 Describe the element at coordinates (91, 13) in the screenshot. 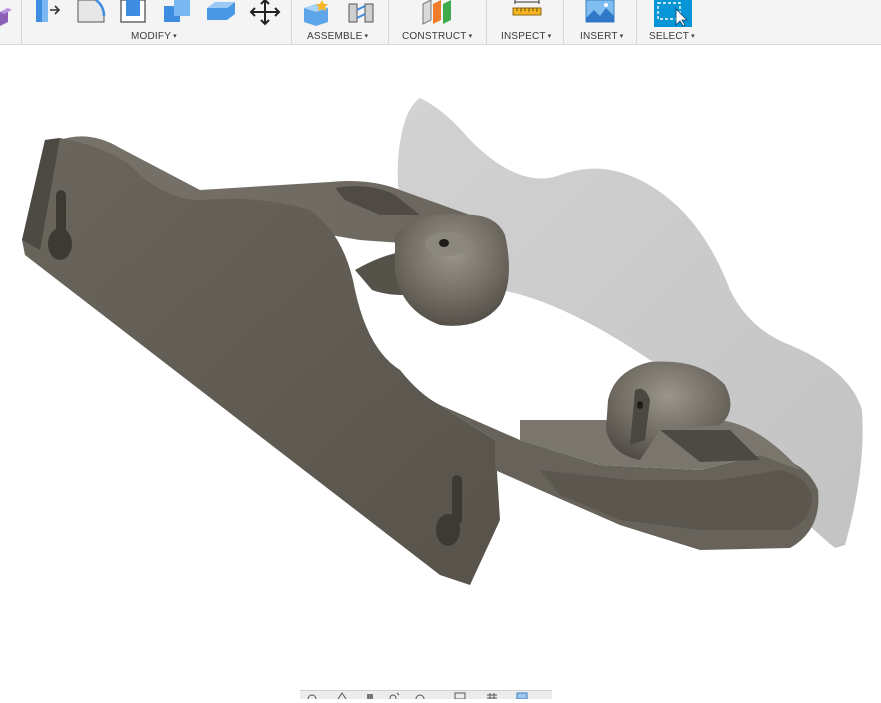

I see `fillet-icon` at that location.